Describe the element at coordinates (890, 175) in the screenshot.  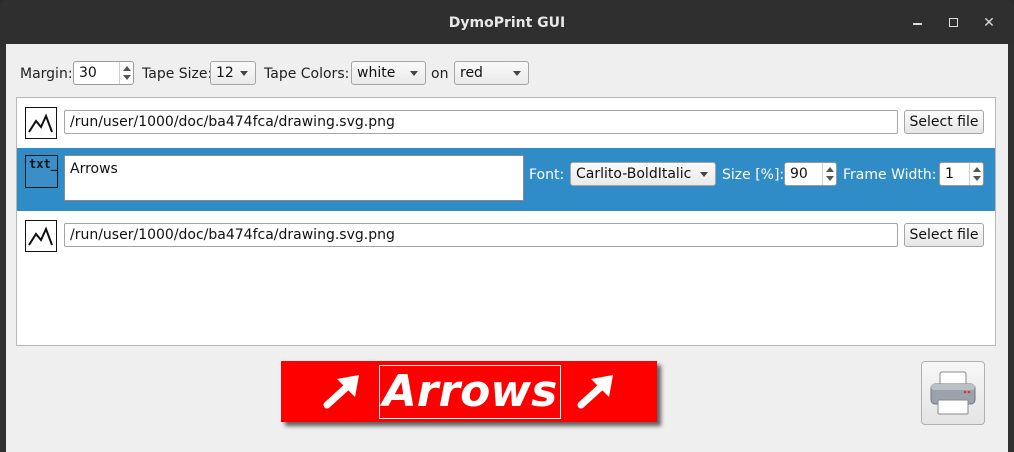
I see `frame-width-label: Frame Width:` at that location.